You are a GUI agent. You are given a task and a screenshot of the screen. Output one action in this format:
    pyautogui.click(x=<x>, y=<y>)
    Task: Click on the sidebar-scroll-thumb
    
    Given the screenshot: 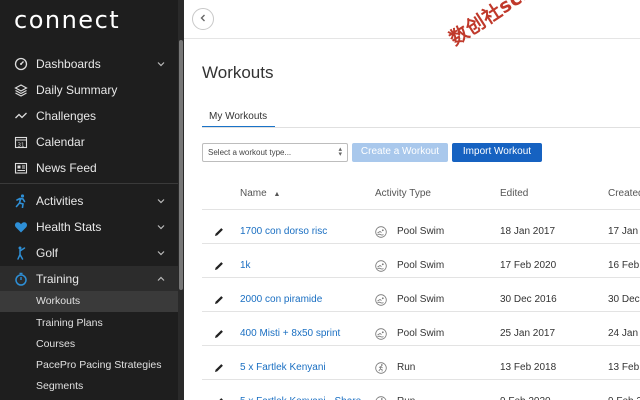 What is the action you would take?
    pyautogui.click(x=181, y=165)
    